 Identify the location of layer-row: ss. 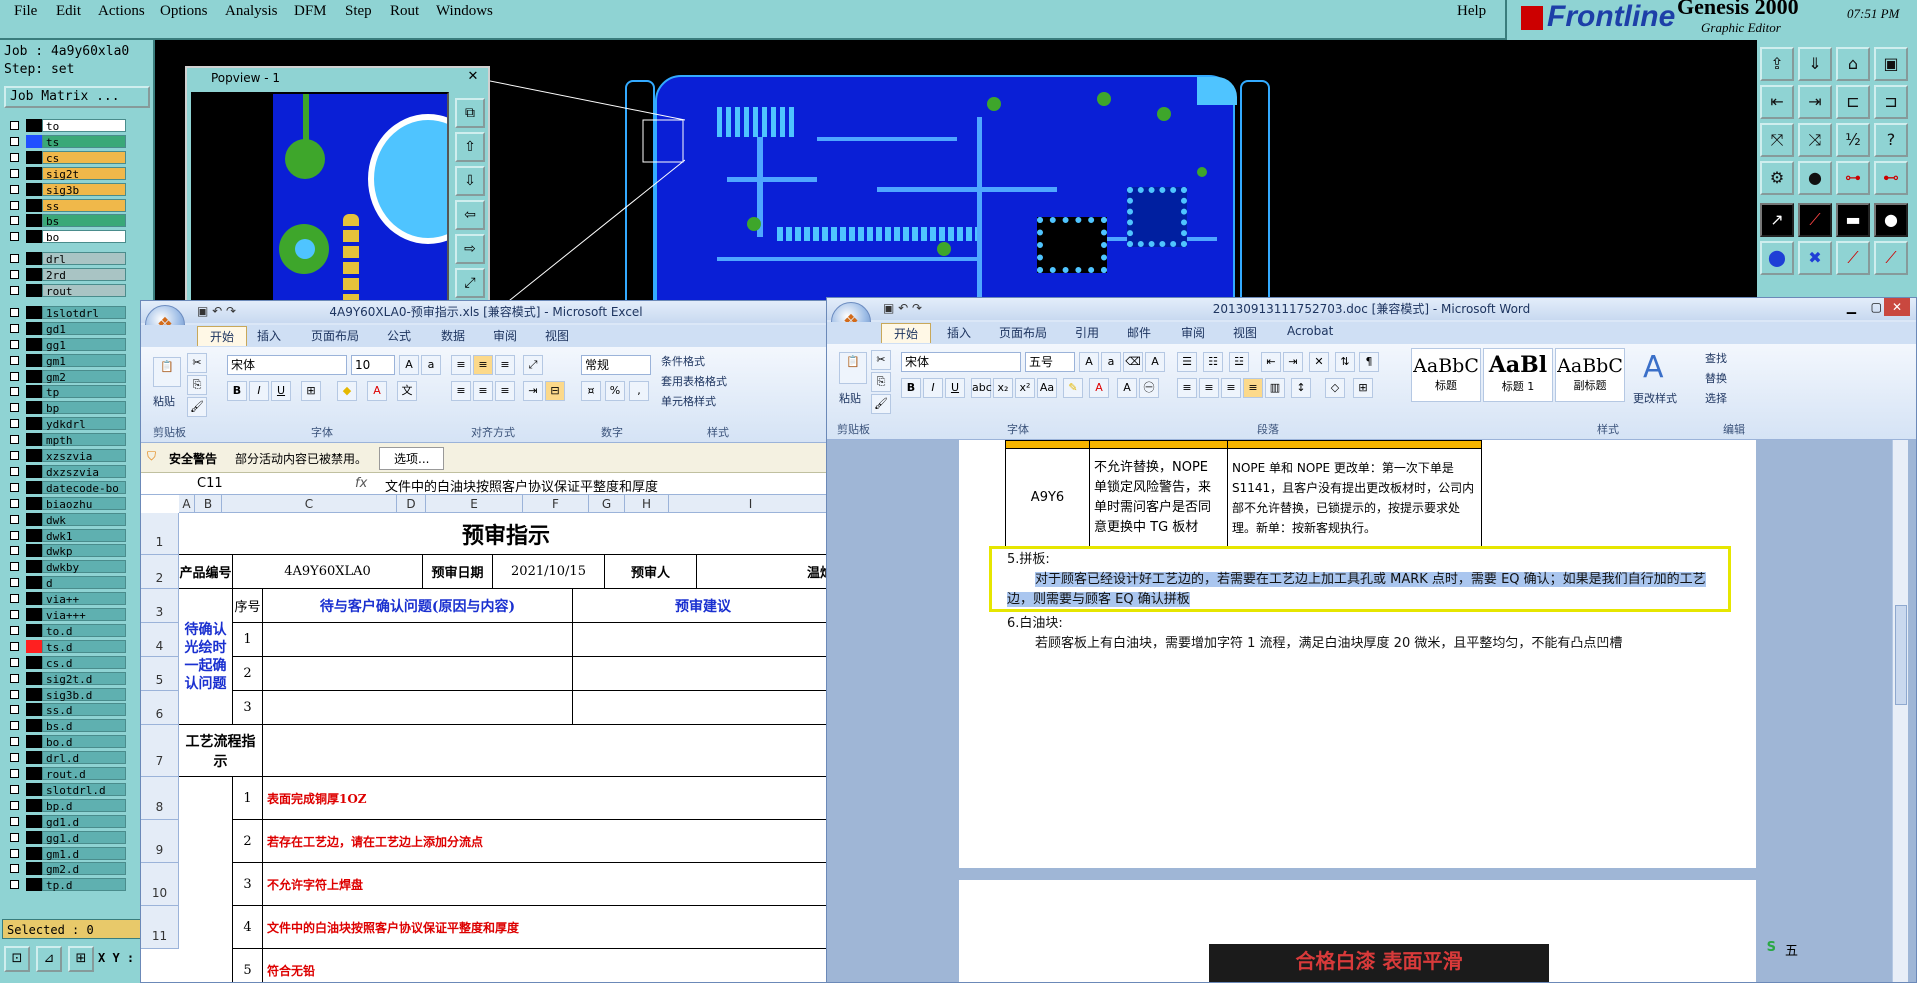
(67, 206).